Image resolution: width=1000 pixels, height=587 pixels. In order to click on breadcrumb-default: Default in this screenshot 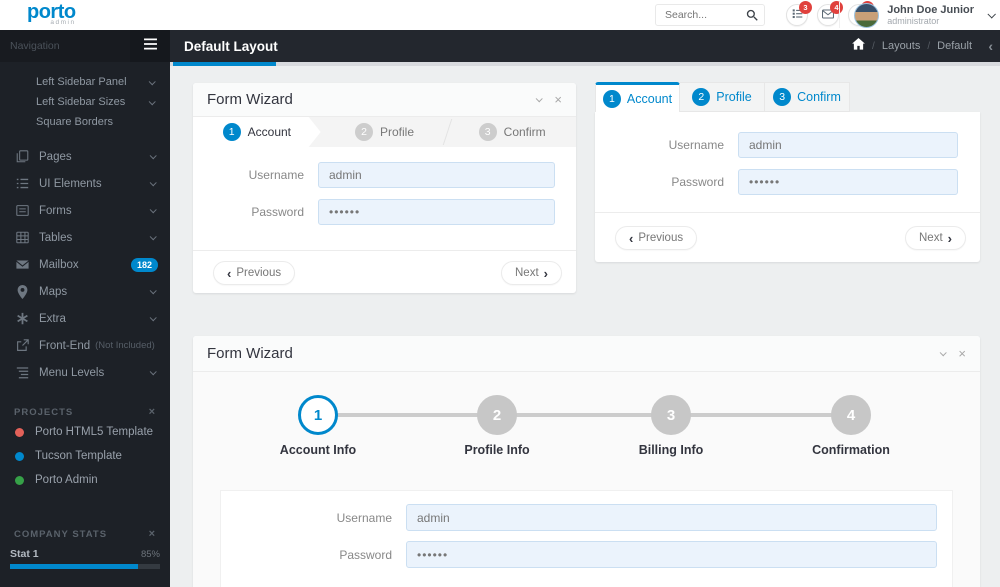, I will do `click(954, 46)`.